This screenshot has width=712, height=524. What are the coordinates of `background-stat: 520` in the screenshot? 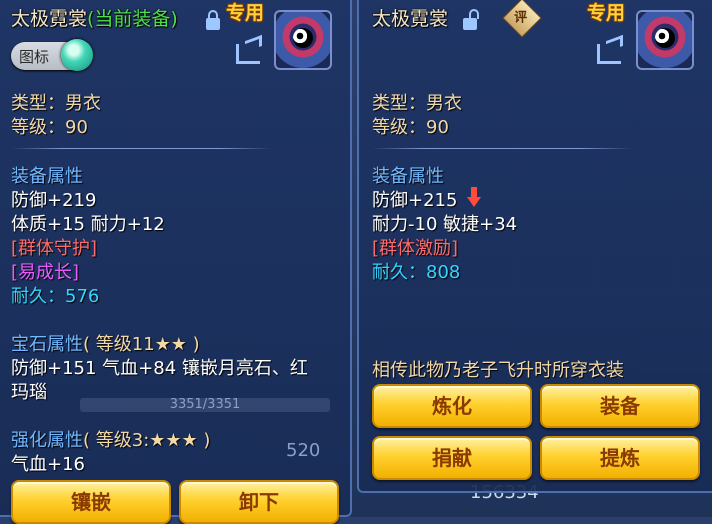 It's located at (303, 450).